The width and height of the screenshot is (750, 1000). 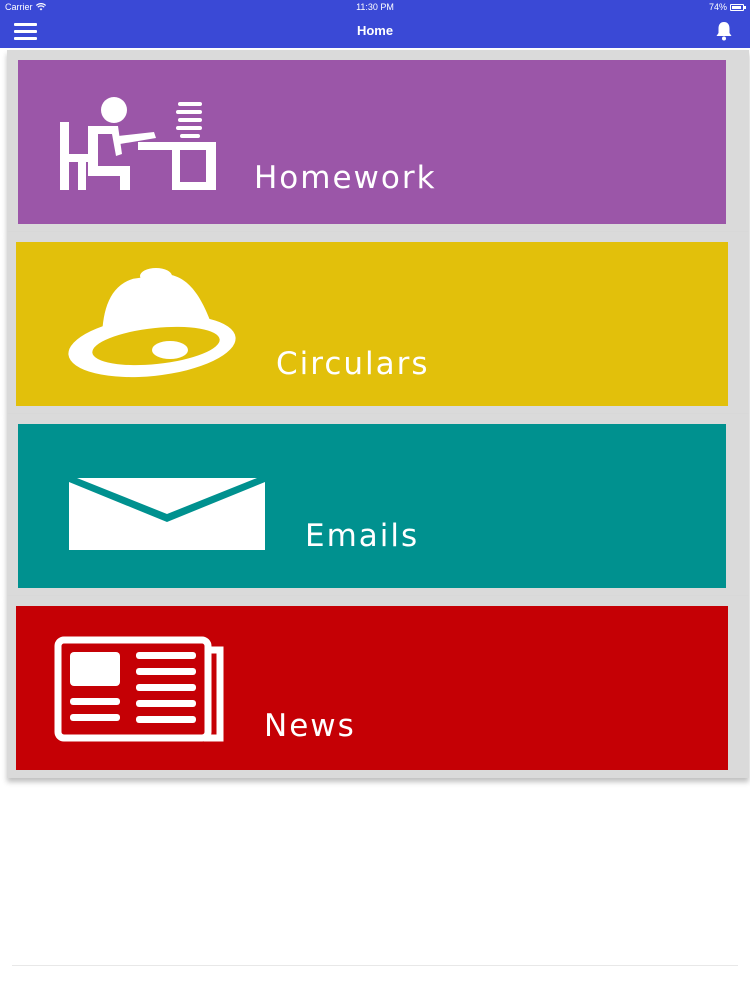 I want to click on status-bar: Carrier 11:30 PM 74%, so click(x=375, y=7).